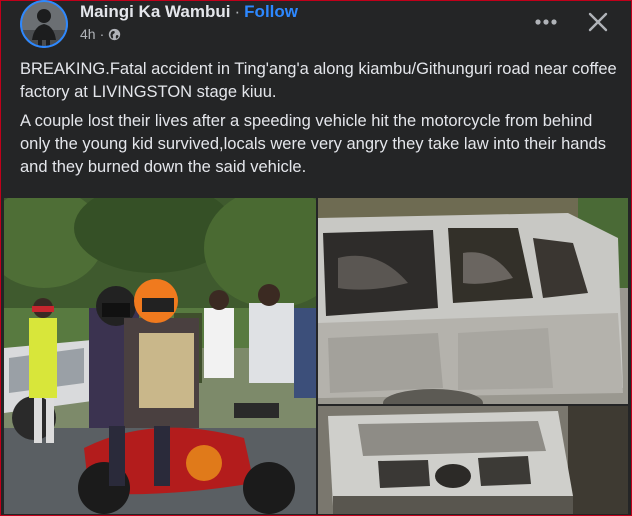 The width and height of the screenshot is (632, 516). I want to click on more-horizontal-icon, so click(546, 22).